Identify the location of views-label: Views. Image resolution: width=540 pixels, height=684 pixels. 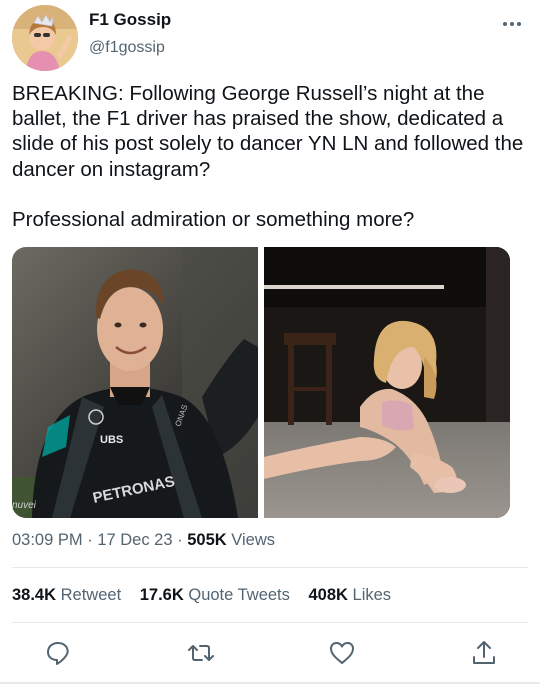
(253, 540).